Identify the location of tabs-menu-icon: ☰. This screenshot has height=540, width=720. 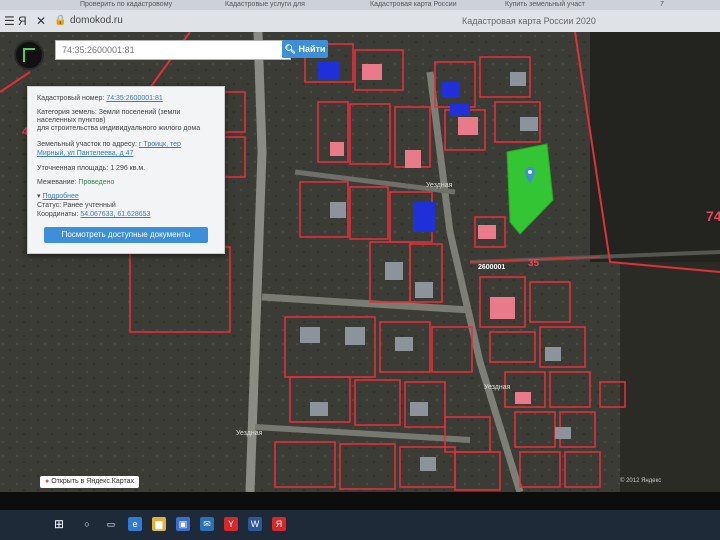
(9, 21).